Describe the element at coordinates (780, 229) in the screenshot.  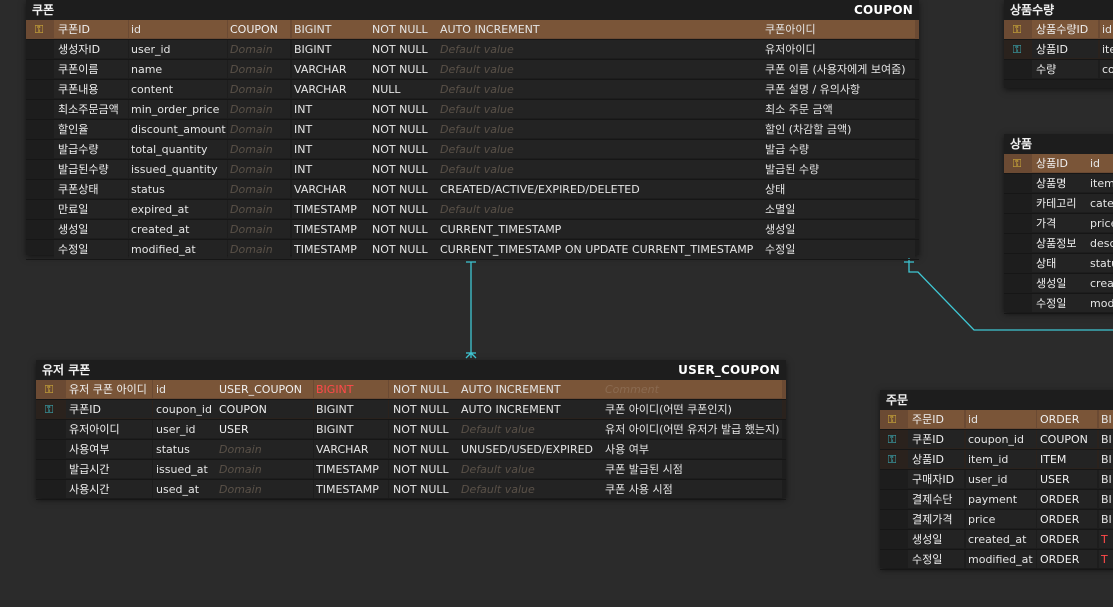
I see `comment-cell: 생성일` at that location.